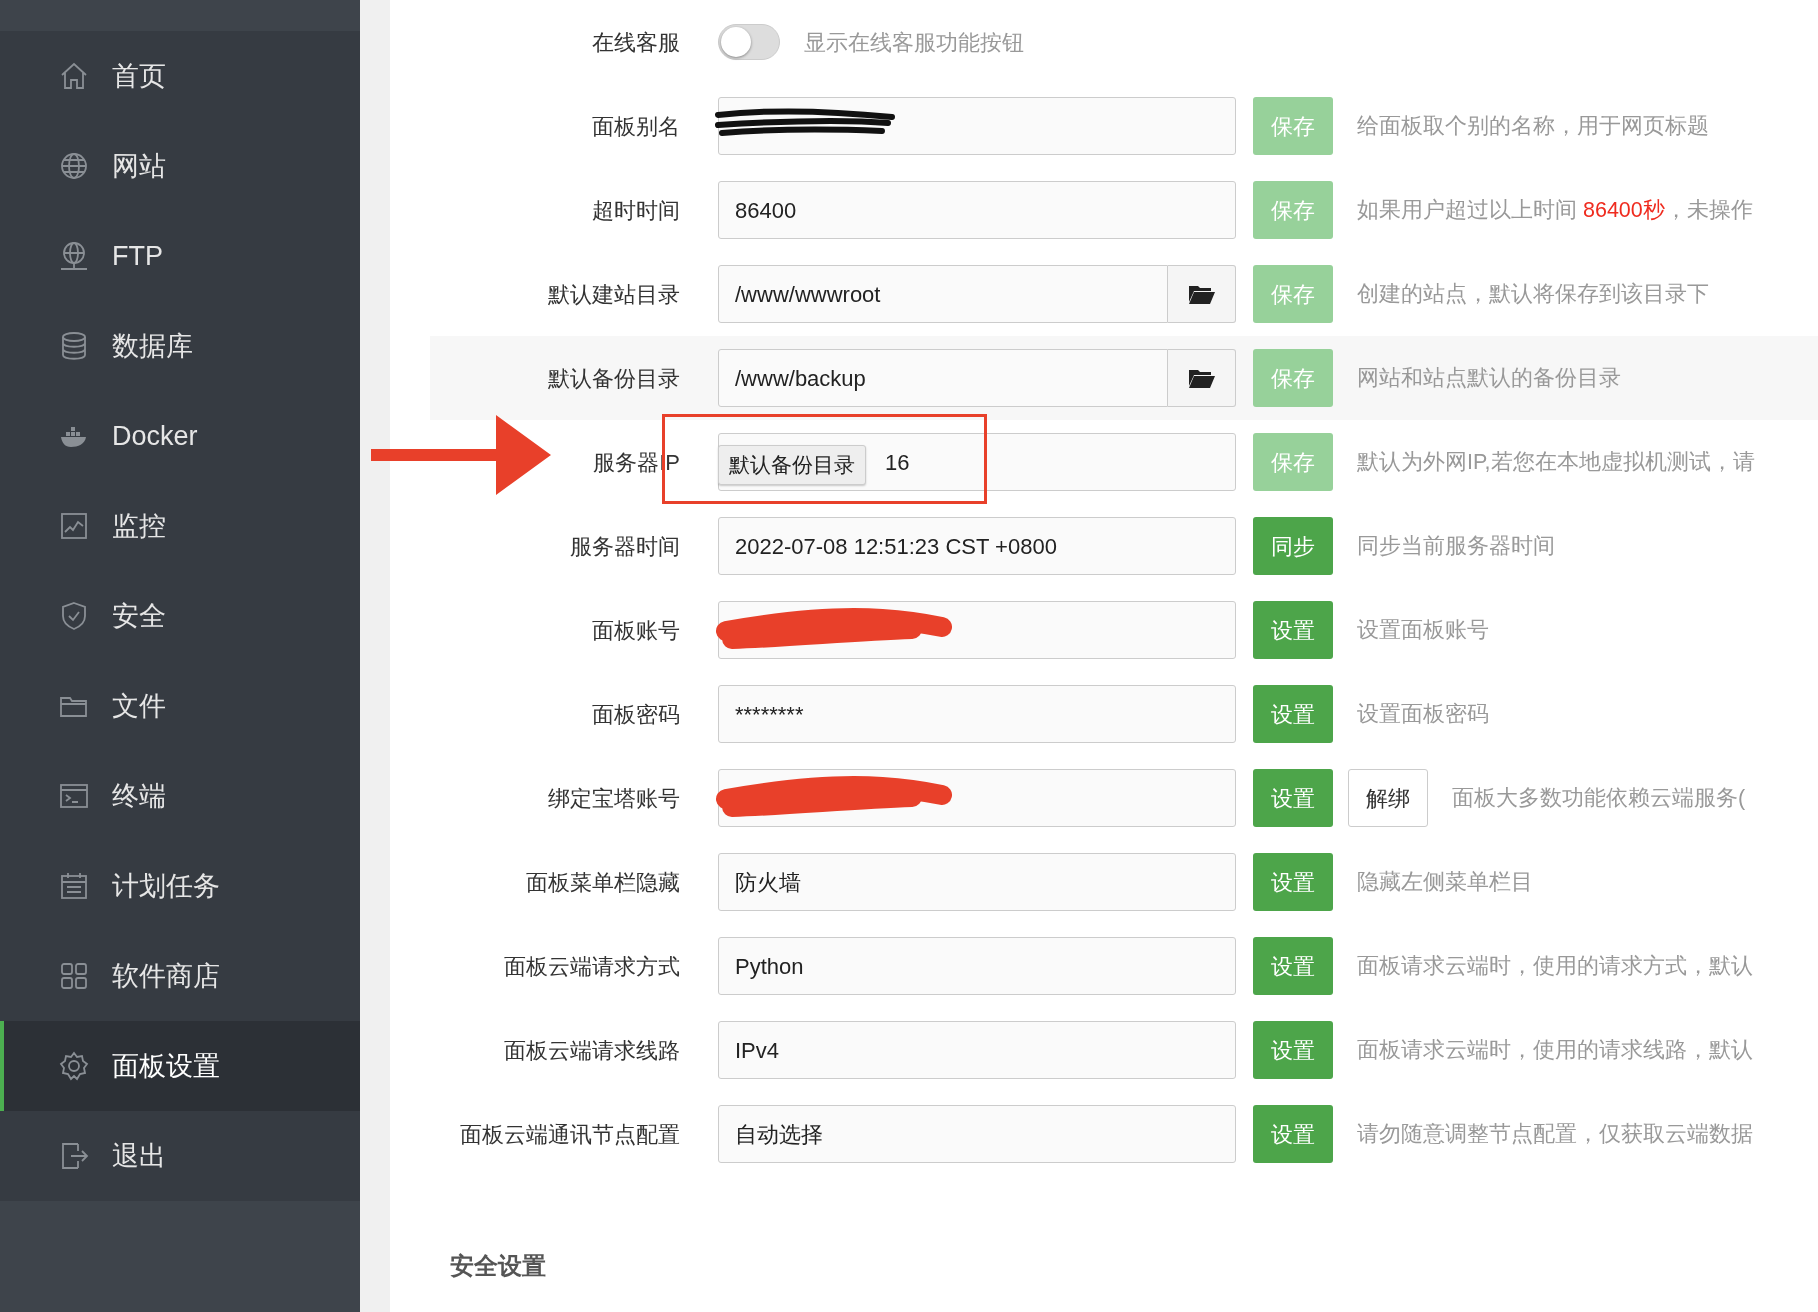  I want to click on setting-description: 设置面板密码, so click(1423, 714).